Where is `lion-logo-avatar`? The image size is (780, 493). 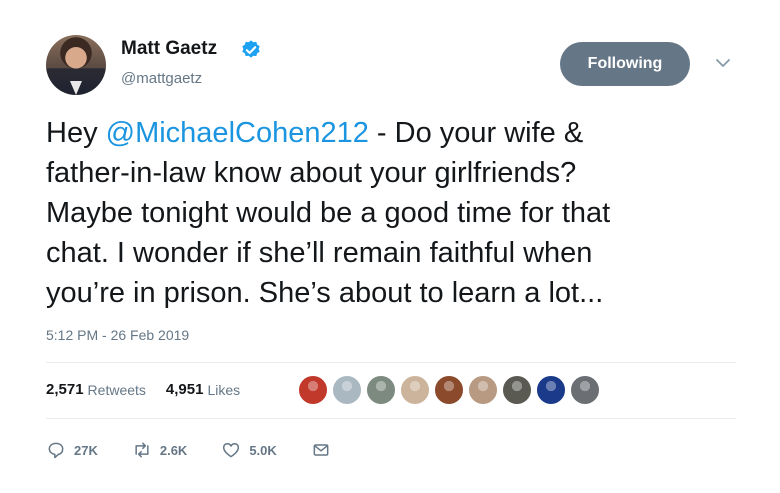
lion-logo-avatar is located at coordinates (313, 390).